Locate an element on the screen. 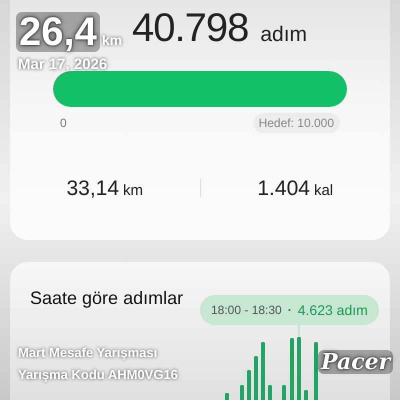 Image resolution: width=400 pixels, height=400 pixels. distance-unit-overlay: km is located at coordinates (112, 40).